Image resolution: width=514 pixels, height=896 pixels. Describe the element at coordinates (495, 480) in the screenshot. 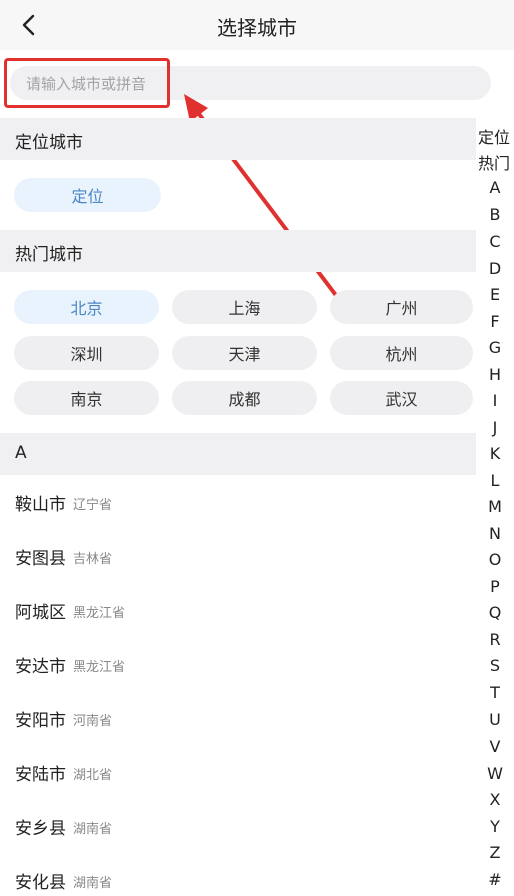

I see `index-item-l: L` at that location.